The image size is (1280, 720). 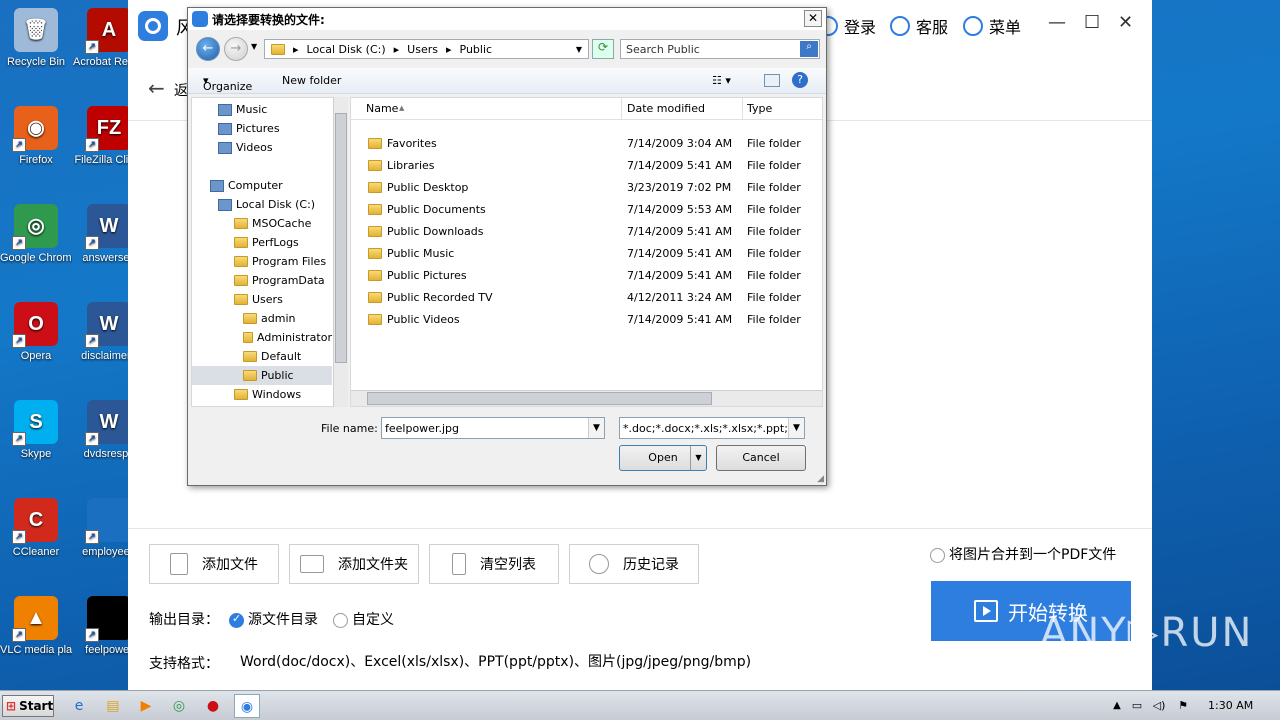 I want to click on nav-item: PerfLogs, so click(x=262, y=242).